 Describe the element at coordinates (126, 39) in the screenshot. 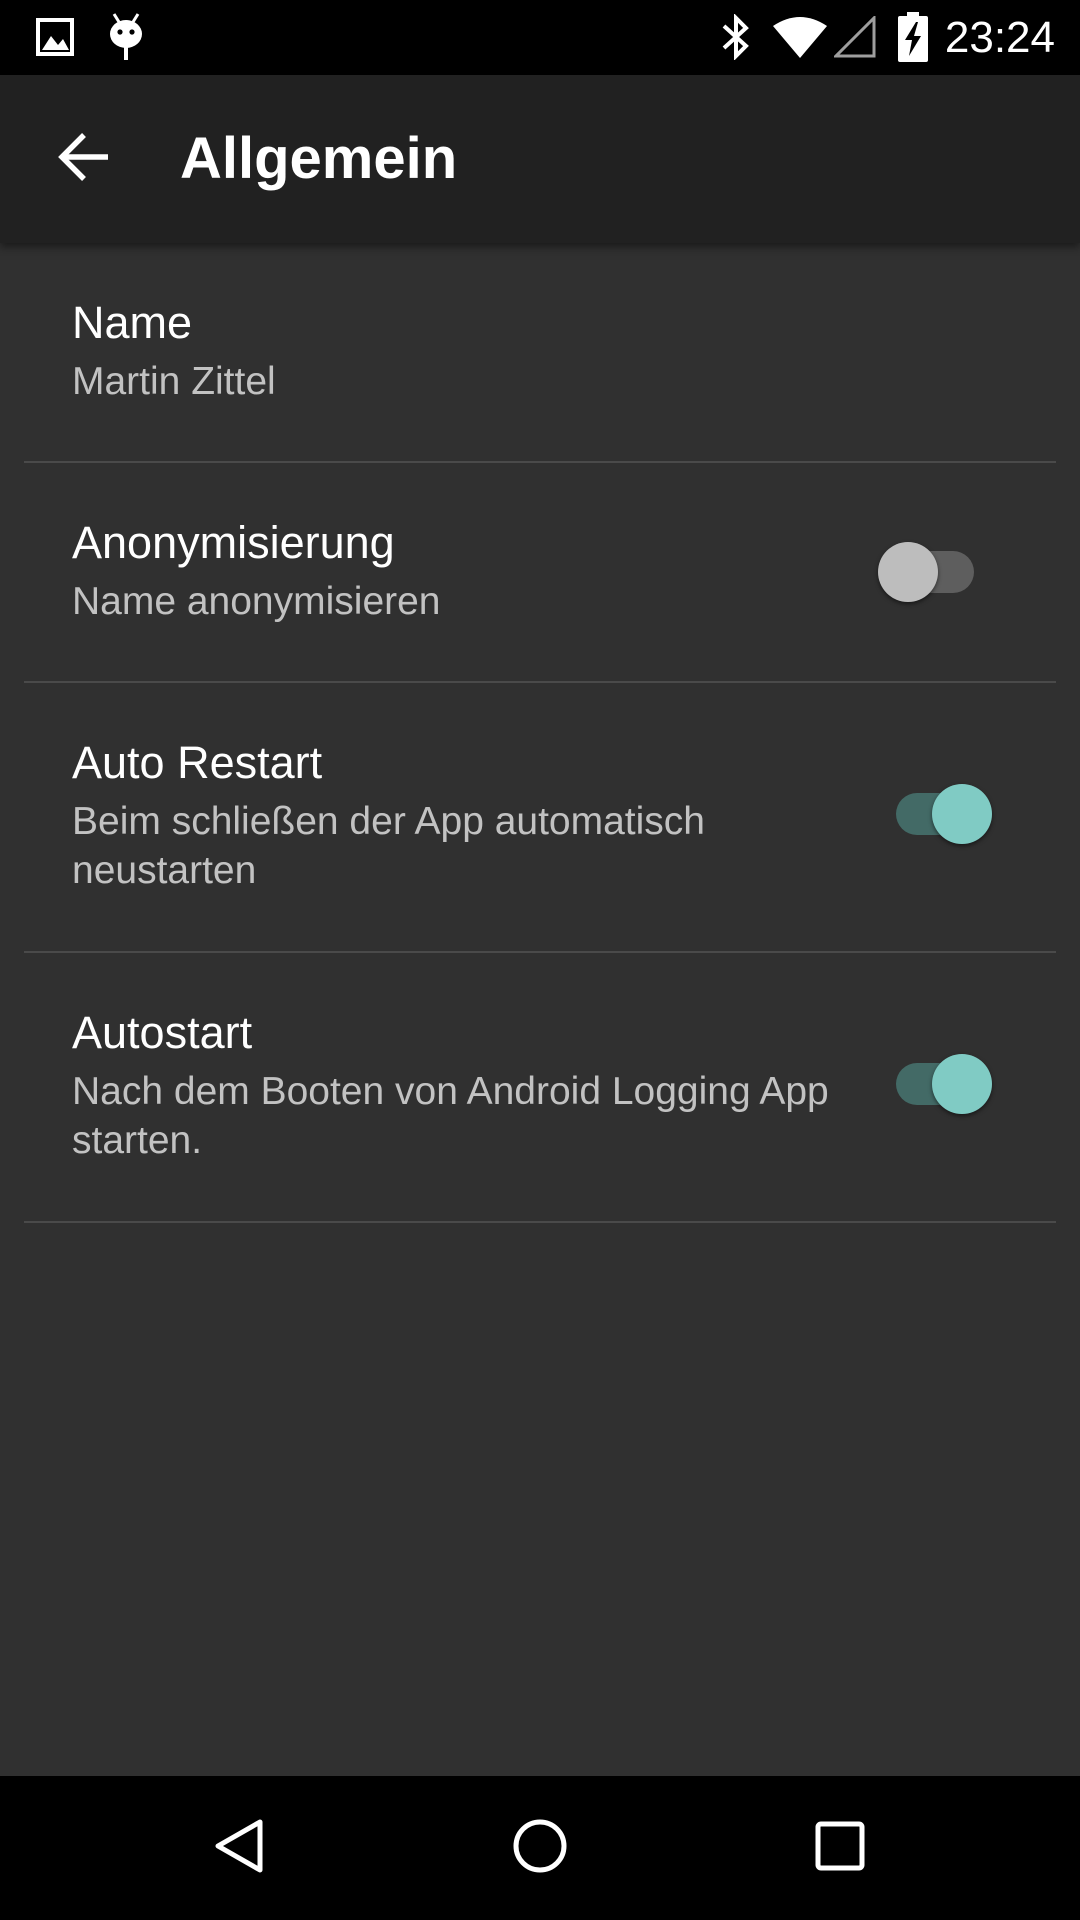

I see `android-debug-icon` at that location.